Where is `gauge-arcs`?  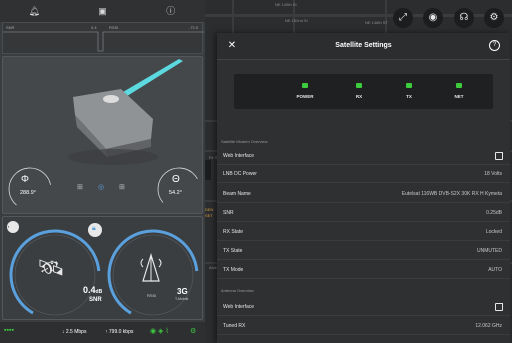 gauge-arcs is located at coordinates (103, 270).